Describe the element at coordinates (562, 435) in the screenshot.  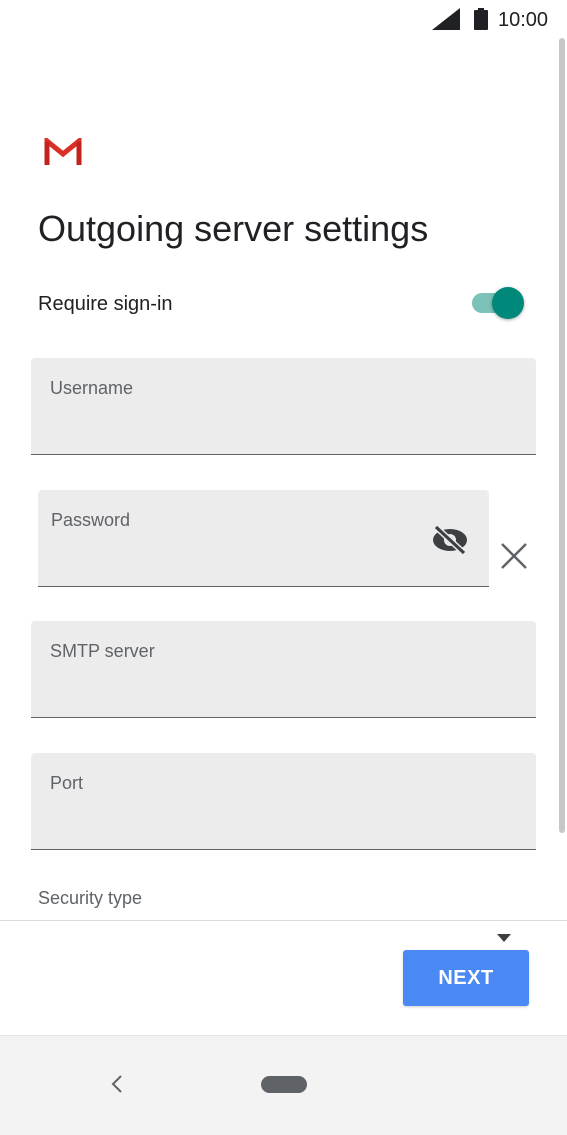
I see `scrollbar` at that location.